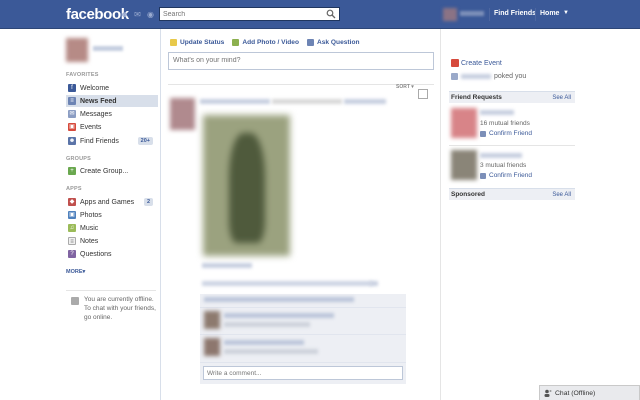 The image size is (640, 400). I want to click on tab-update-status: Update Status, so click(197, 42).